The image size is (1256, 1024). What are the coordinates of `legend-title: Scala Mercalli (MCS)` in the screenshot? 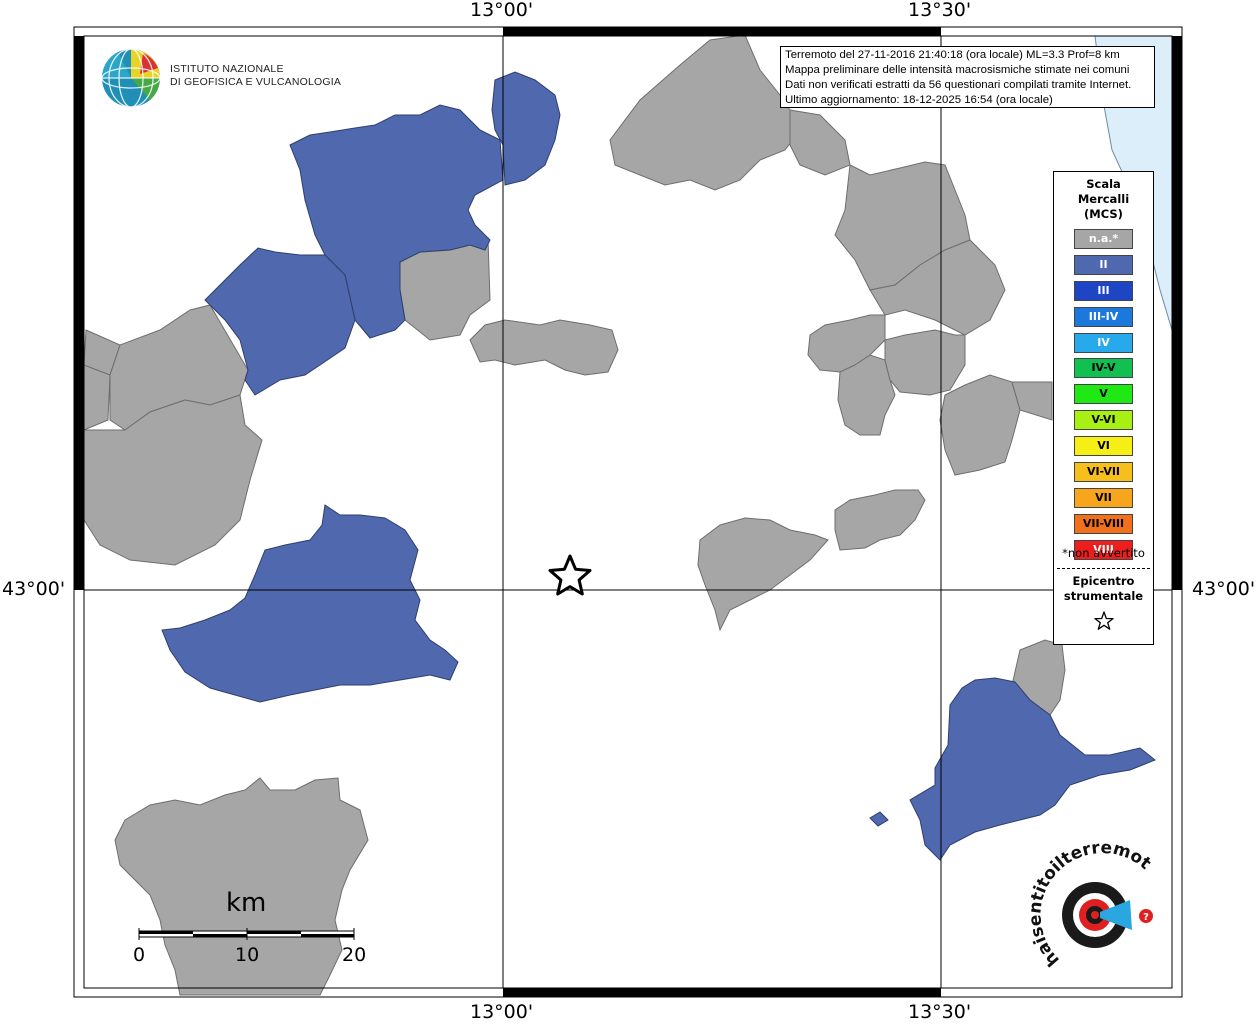 It's located at (1103, 199).